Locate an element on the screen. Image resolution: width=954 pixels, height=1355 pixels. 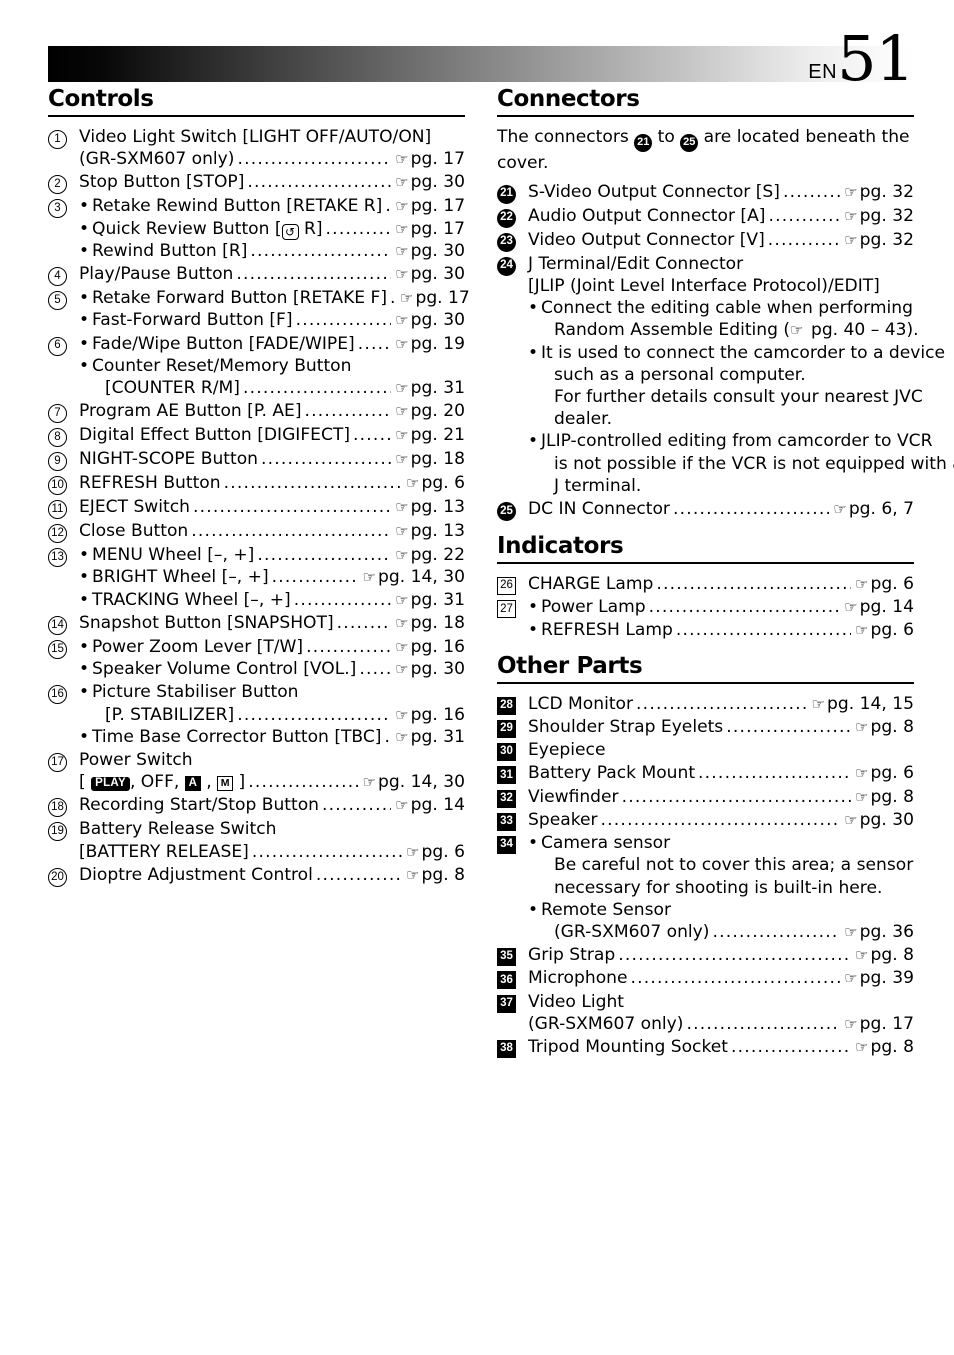
page-reference: ☞ pg. 20 is located at coordinates (429, 411).